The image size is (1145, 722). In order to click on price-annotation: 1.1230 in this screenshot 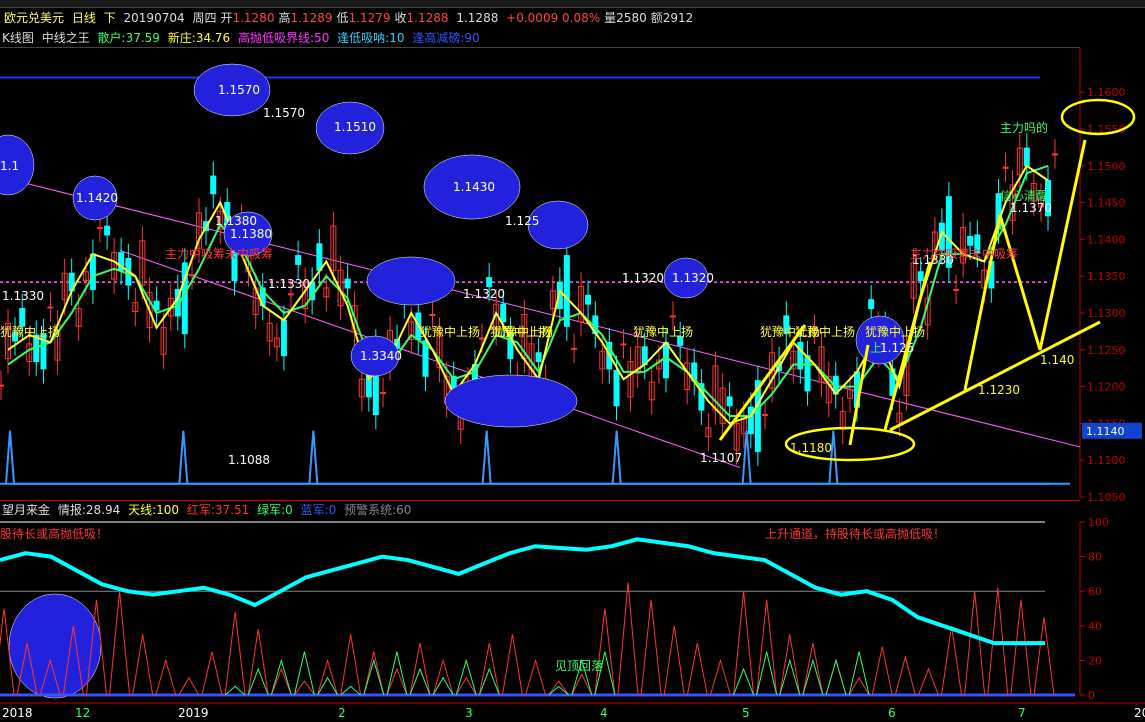, I will do `click(999, 390)`.